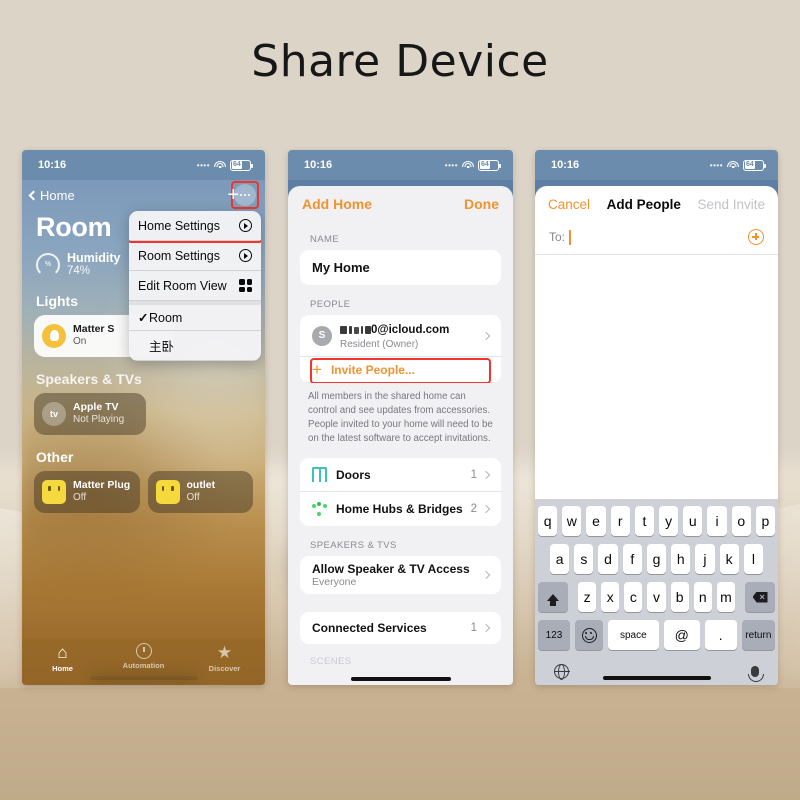 This screenshot has height=800, width=800. Describe the element at coordinates (705, 559) in the screenshot. I see `key-j: j` at that location.